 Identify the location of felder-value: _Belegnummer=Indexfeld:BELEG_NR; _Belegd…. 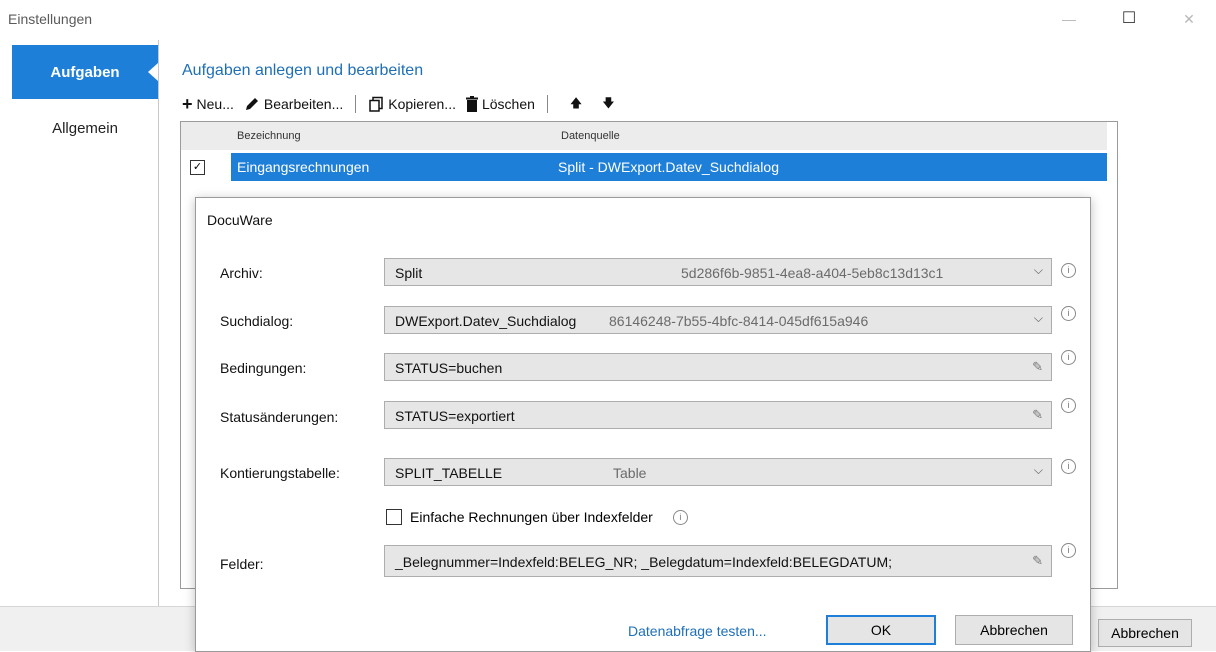
(643, 562).